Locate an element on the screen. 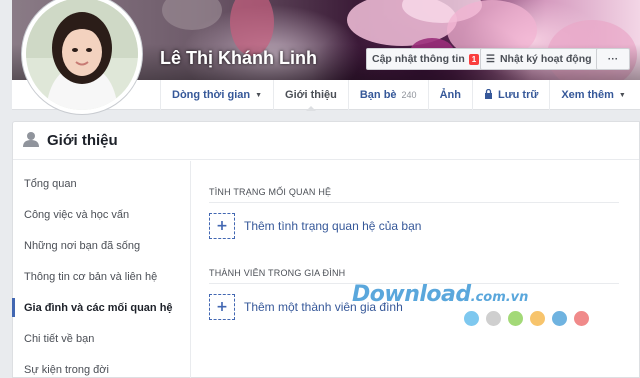  sidebar-item-details: Chi tiết về bạn is located at coordinates (101, 338).